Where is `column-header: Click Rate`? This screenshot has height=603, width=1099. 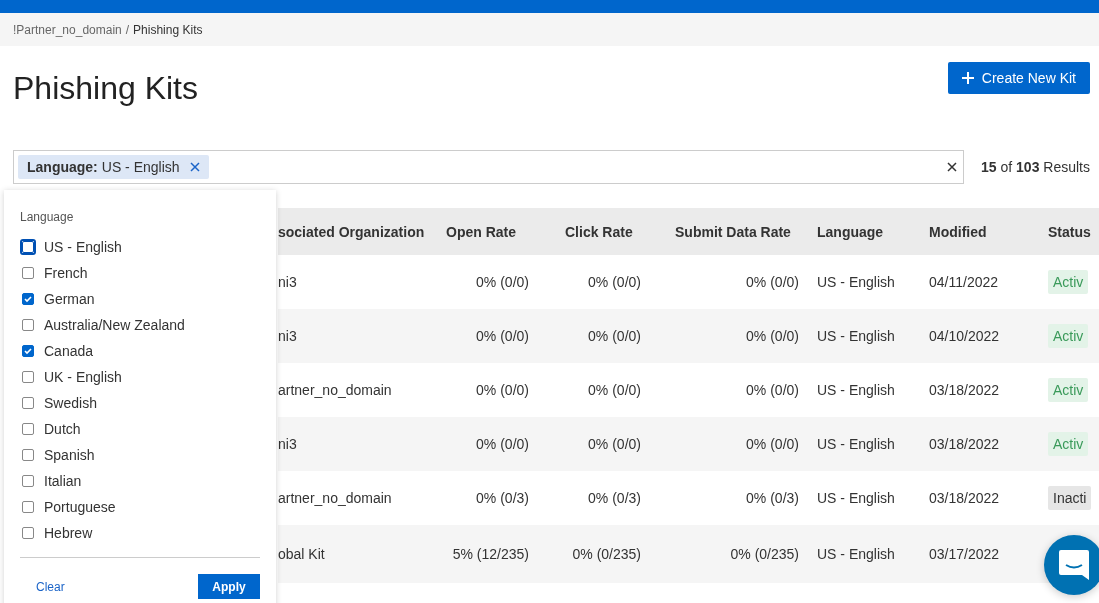 column-header: Click Rate is located at coordinates (600, 231).